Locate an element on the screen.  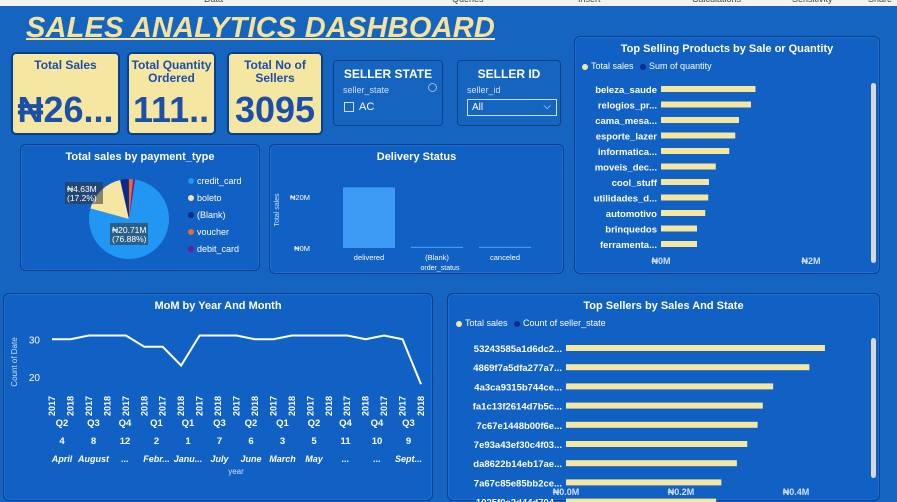
tick-label: 10 is located at coordinates (377, 441).